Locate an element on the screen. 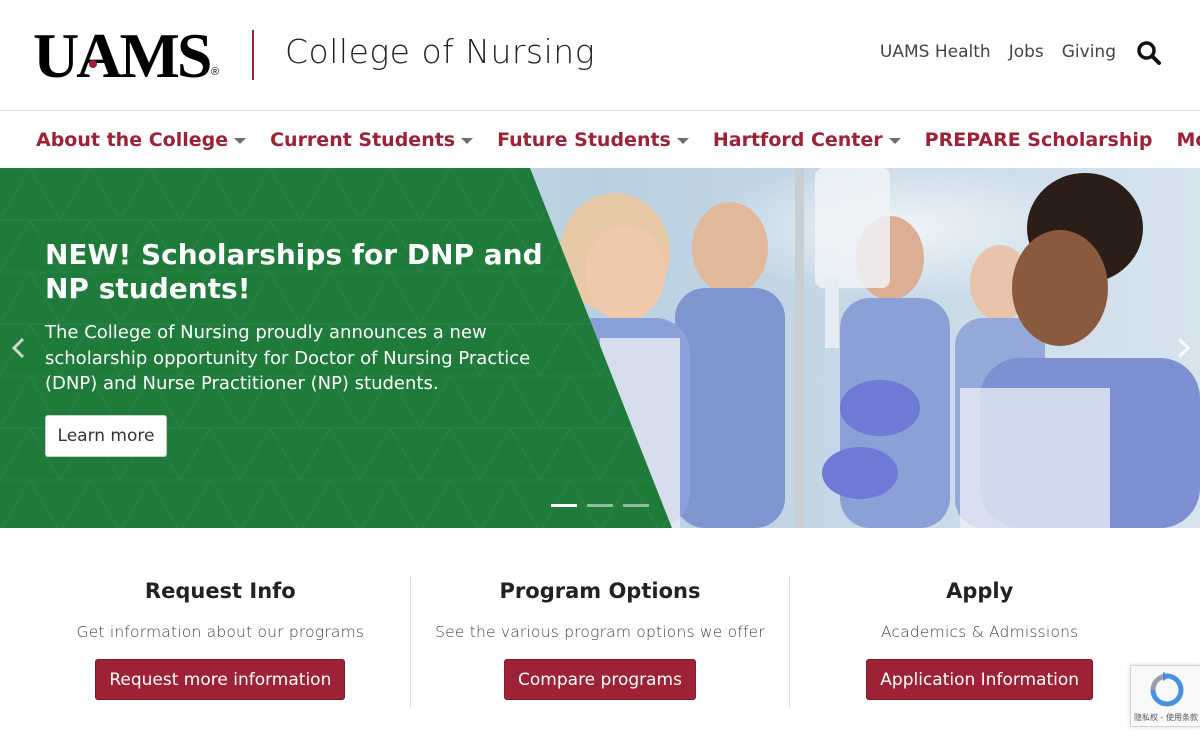  card-text: See the various program options we offer is located at coordinates (600, 632).